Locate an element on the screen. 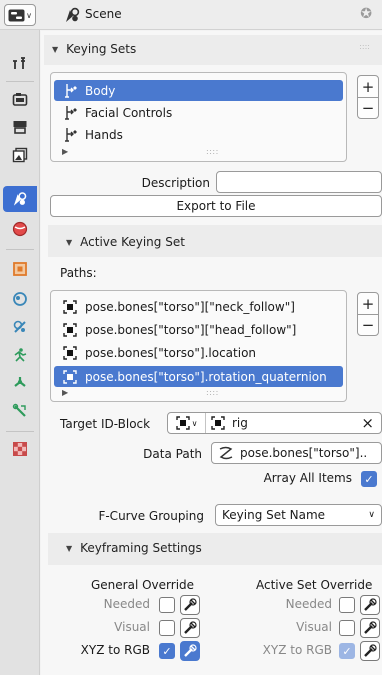 Image resolution: width=382 pixels, height=675 pixels. clear-icon: × is located at coordinates (367, 423).